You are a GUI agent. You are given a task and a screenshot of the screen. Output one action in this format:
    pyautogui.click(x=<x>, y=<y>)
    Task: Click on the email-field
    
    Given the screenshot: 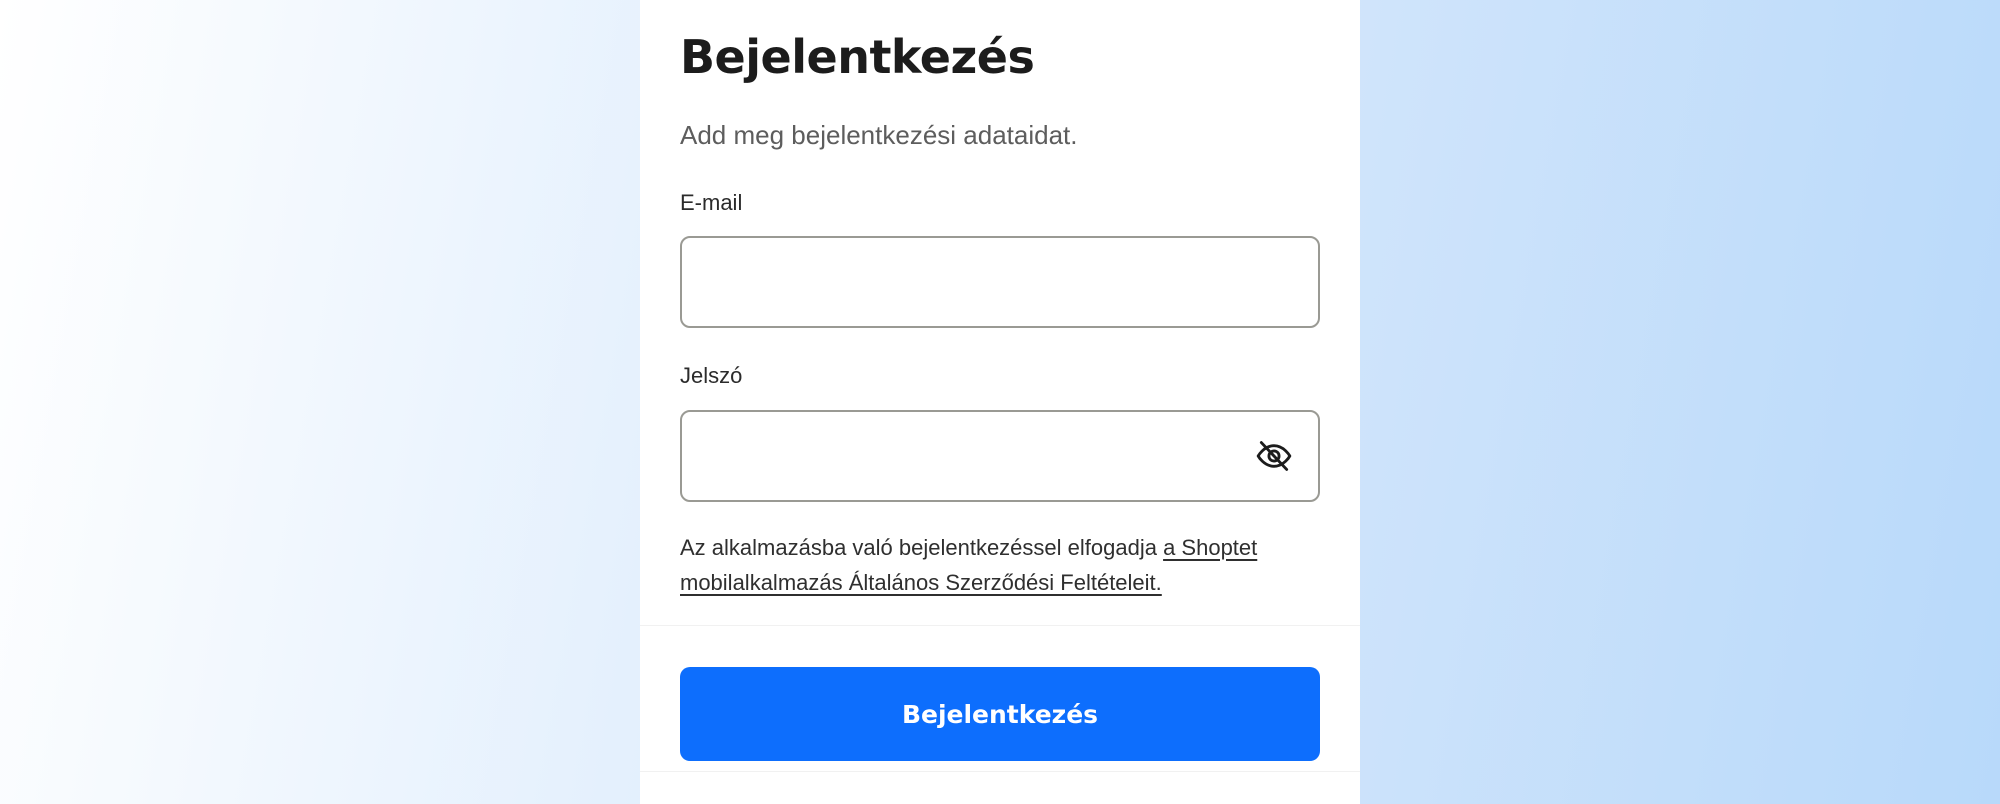 What is the action you would take?
    pyautogui.click(x=1000, y=282)
    